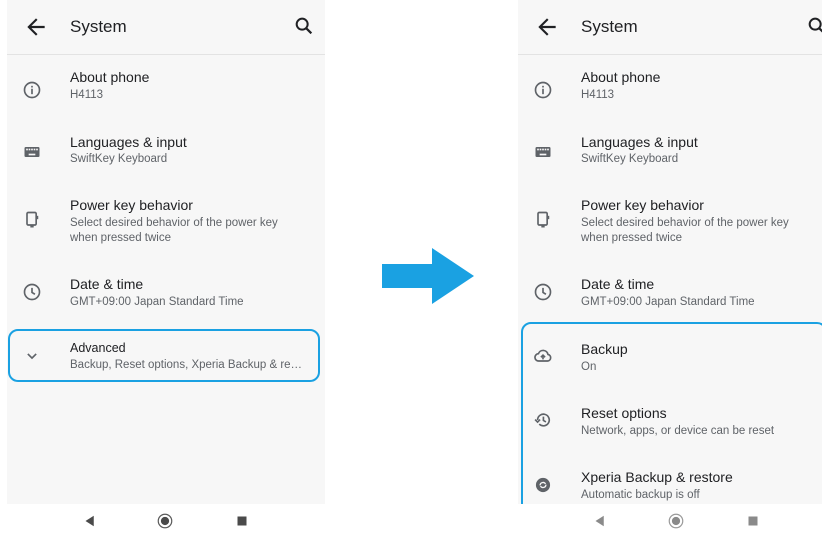  What do you see at coordinates (164, 355) in the screenshot?
I see `advanced-highlight-box` at bounding box center [164, 355].